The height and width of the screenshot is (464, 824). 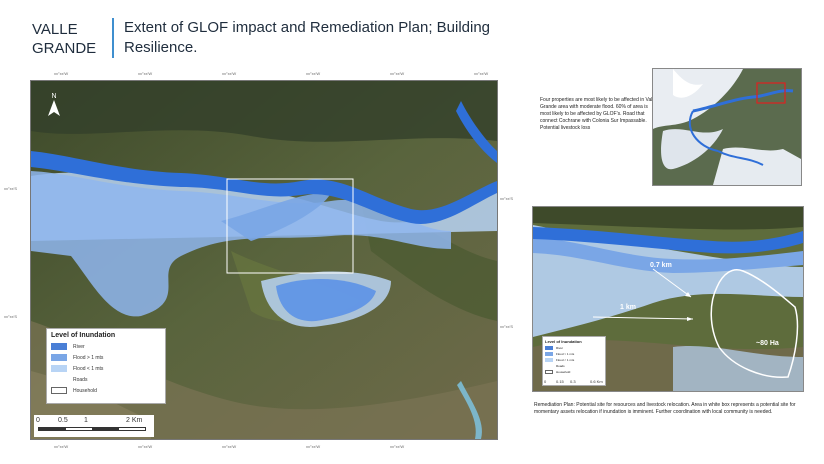 What do you see at coordinates (83, 335) in the screenshot?
I see `legend-title: Level of Inundation` at bounding box center [83, 335].